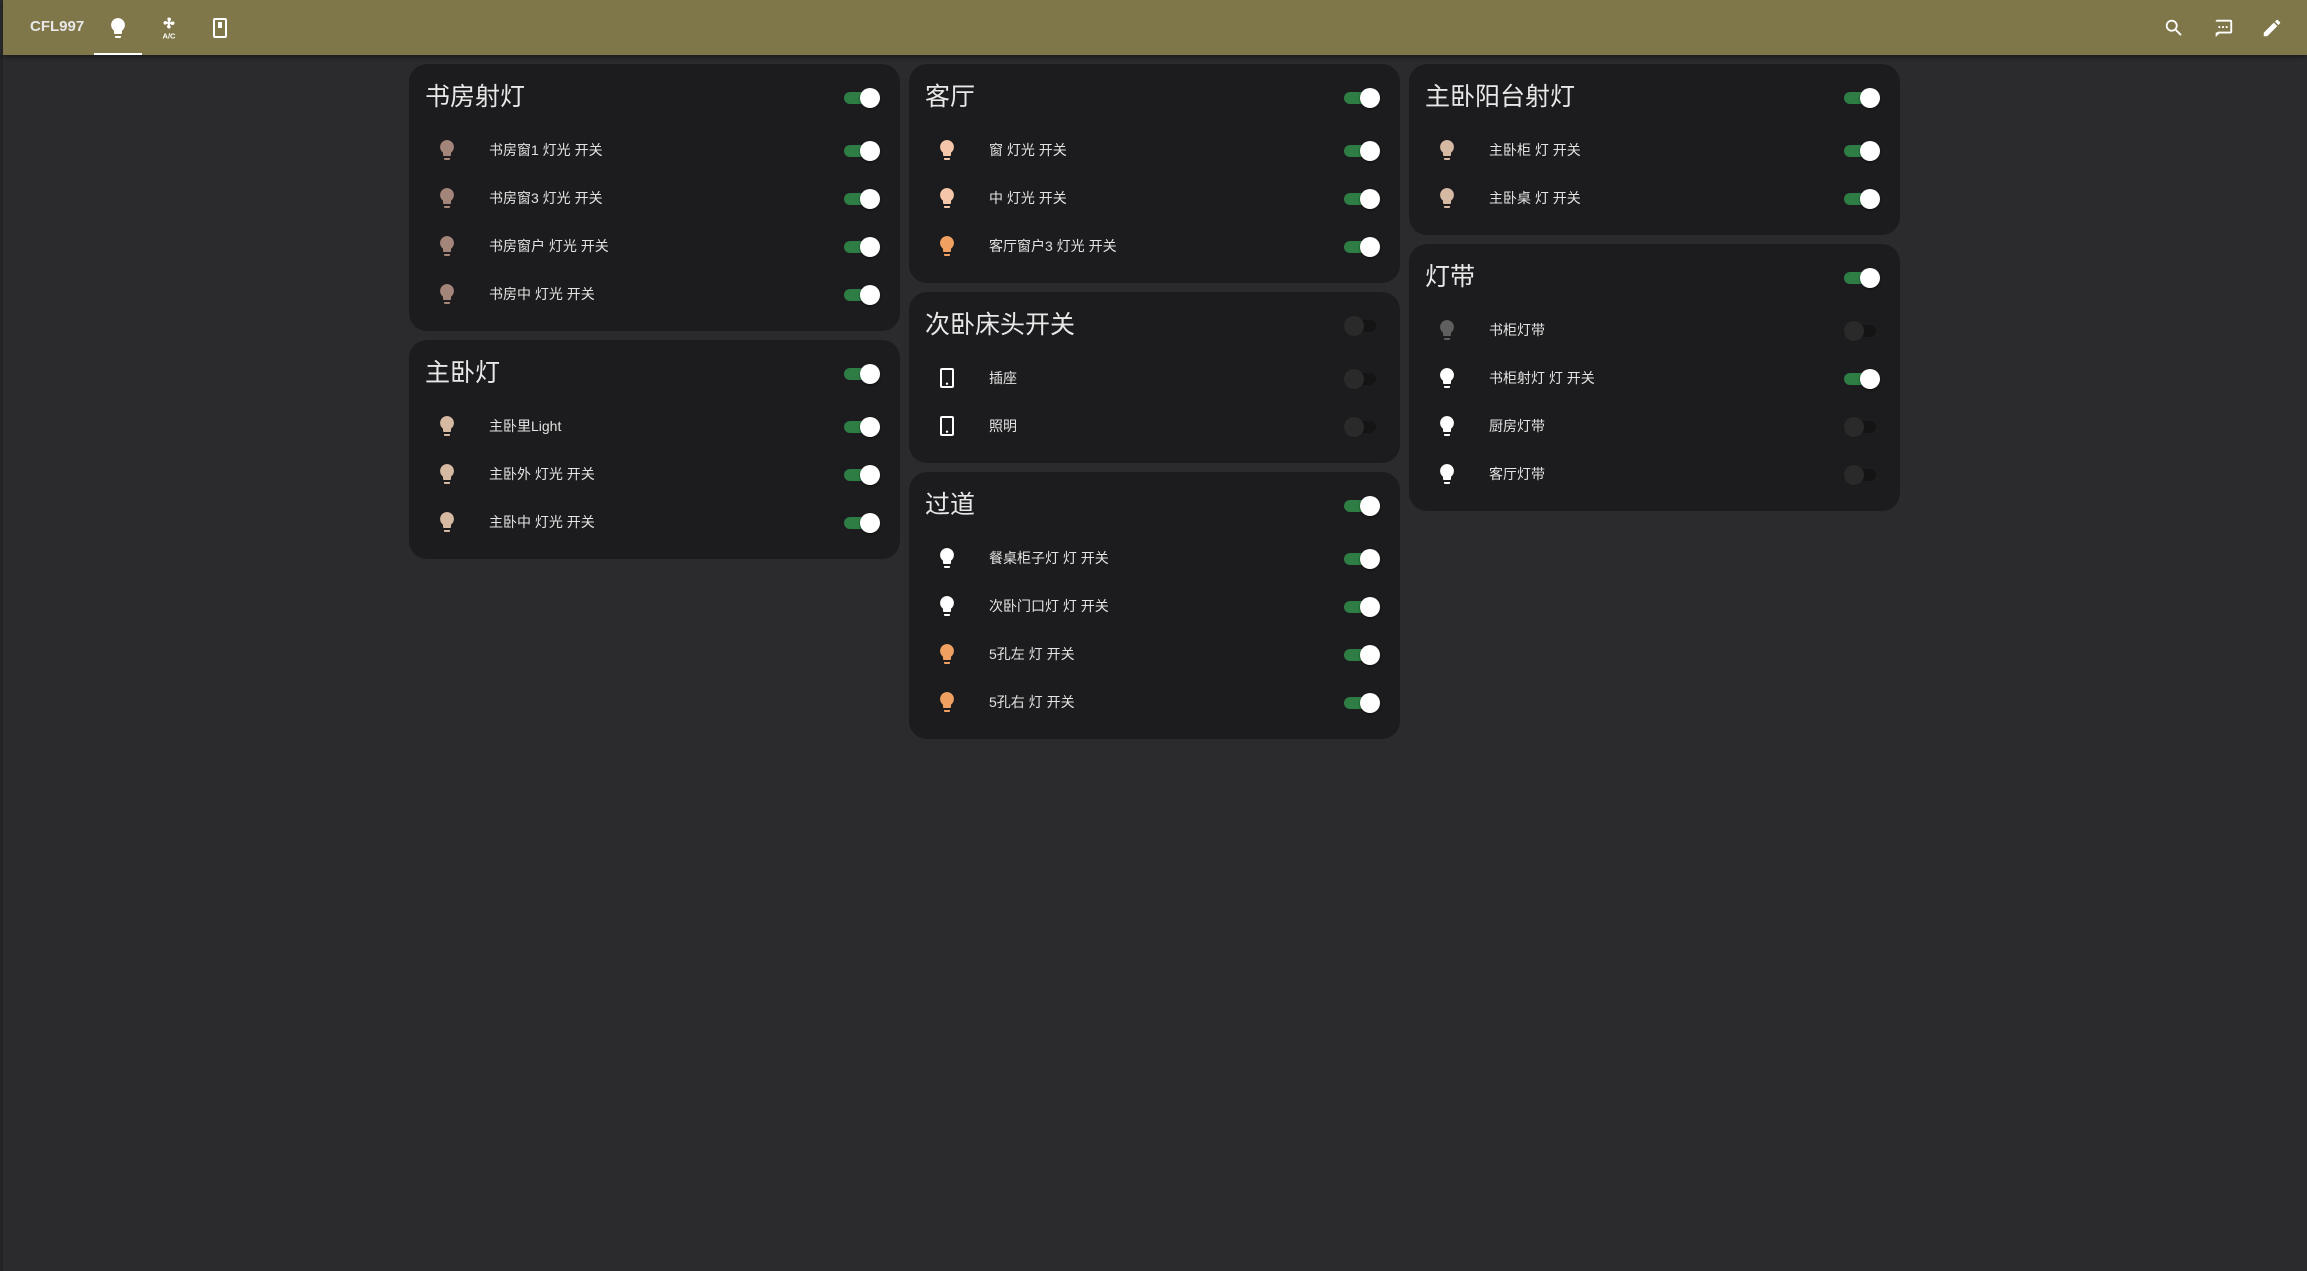  Describe the element at coordinates (2272, 27) in the screenshot. I see `edit-button` at that location.